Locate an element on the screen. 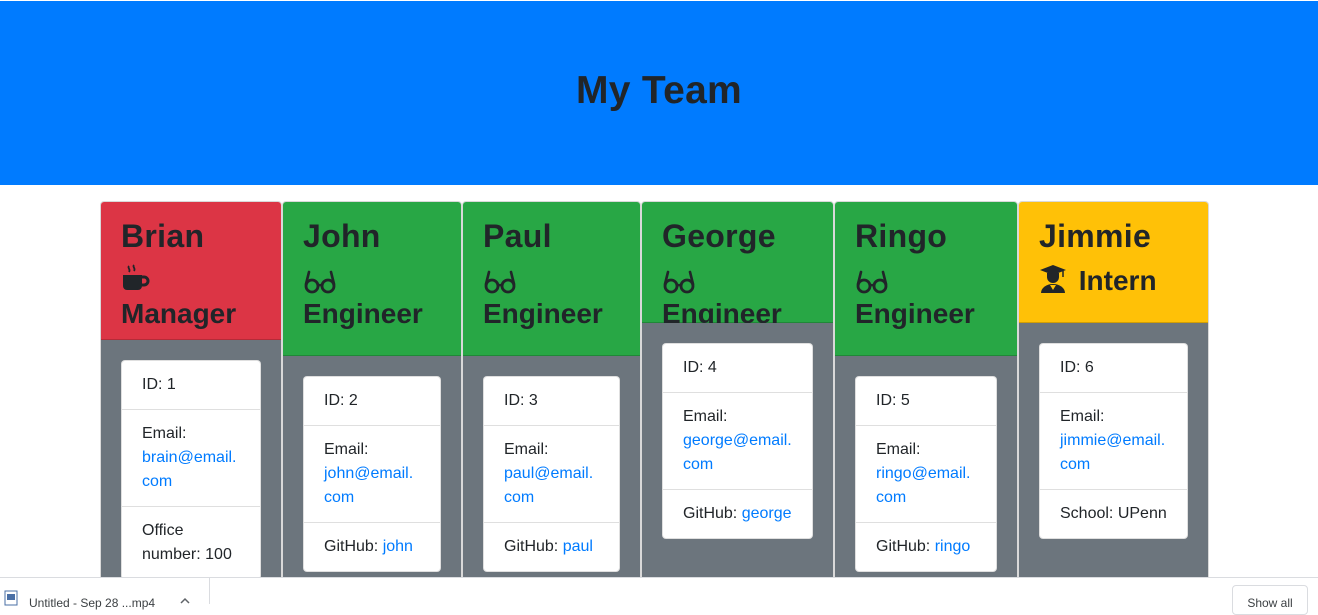  card-header: Brian Manager is located at coordinates (191, 271).